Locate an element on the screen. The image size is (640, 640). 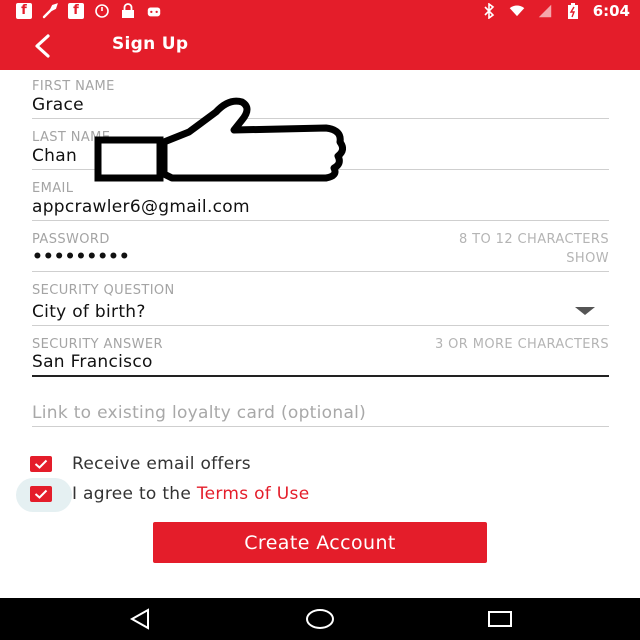
nav-back-button is located at coordinates (140, 619).